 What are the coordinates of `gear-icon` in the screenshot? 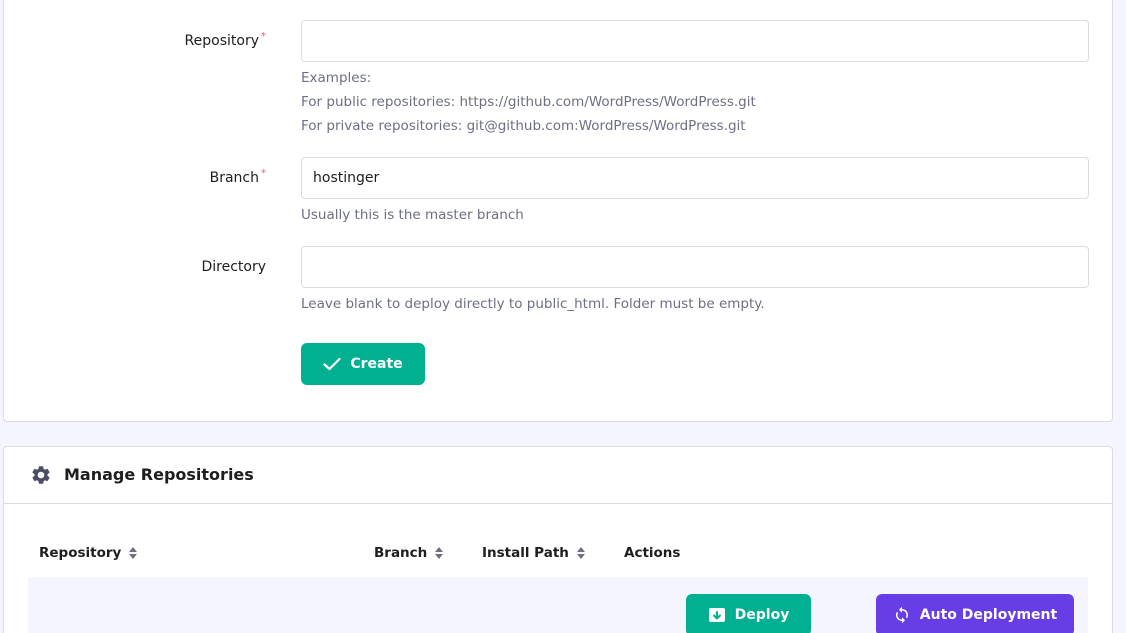 It's located at (41, 475).